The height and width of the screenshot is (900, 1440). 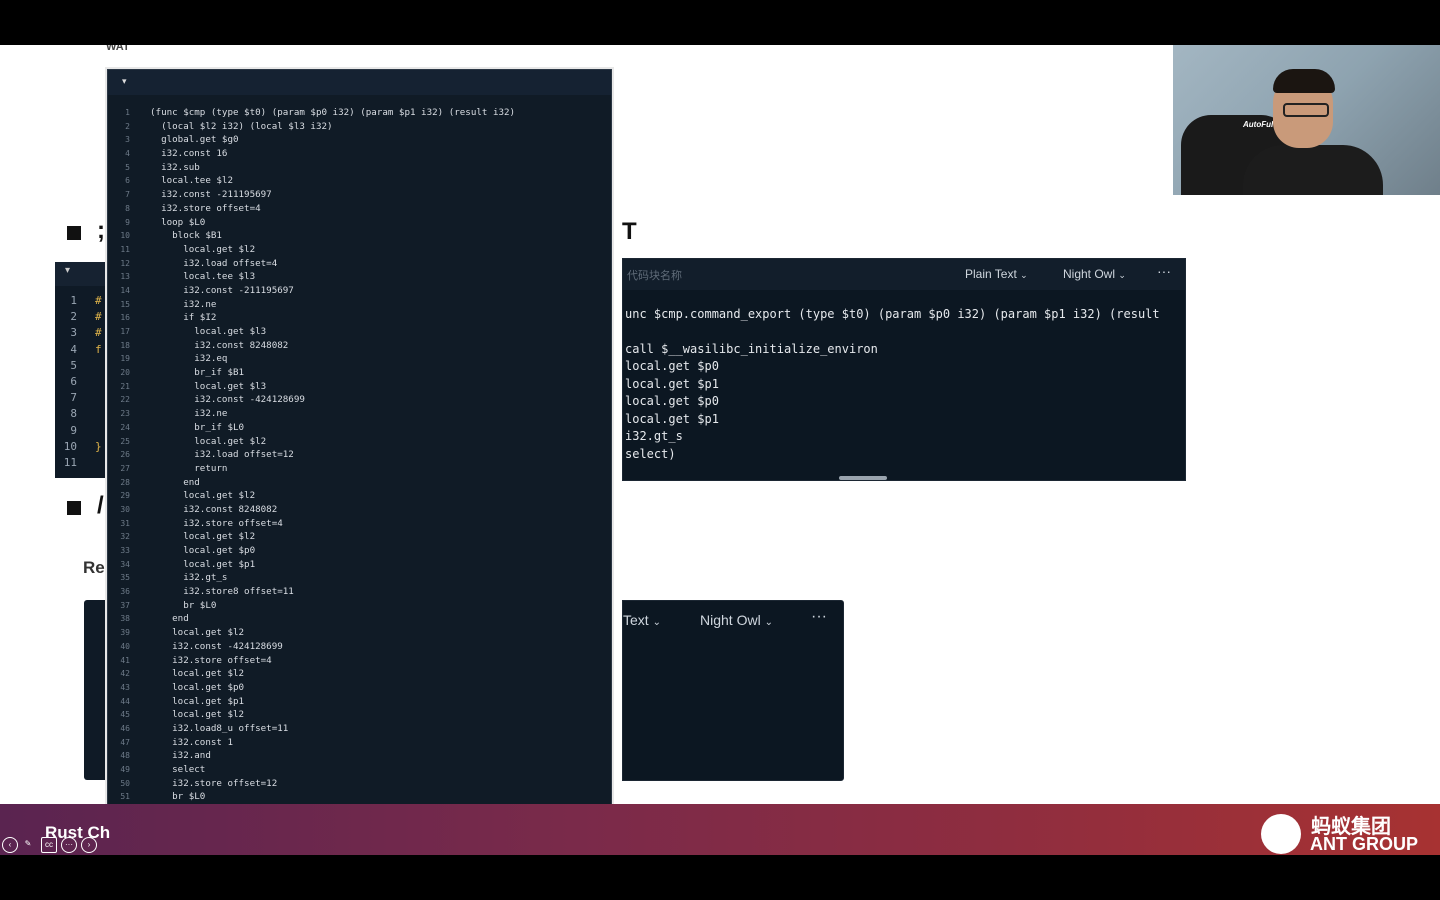 I want to click on line-number: 33, so click(x=125, y=550).